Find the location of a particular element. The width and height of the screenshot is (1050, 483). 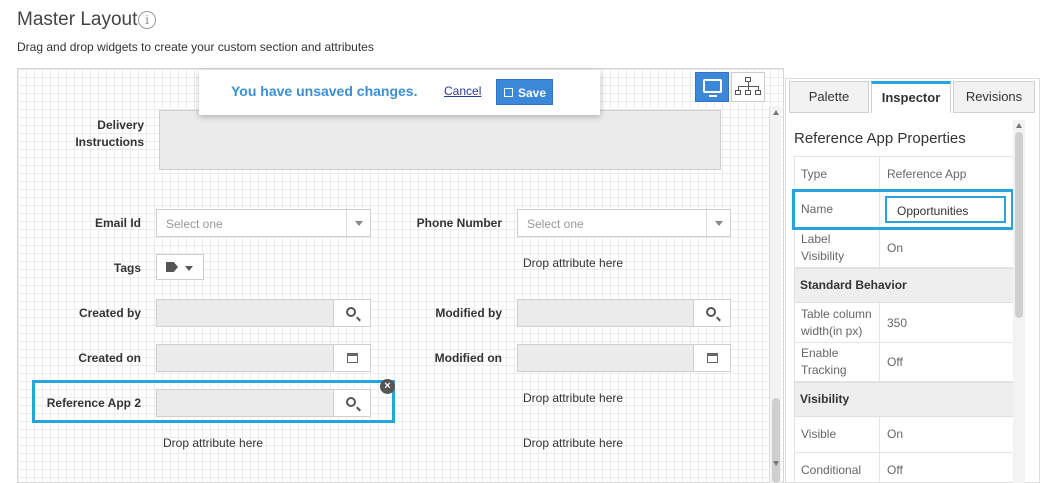

desktop-view-button is located at coordinates (712, 87).